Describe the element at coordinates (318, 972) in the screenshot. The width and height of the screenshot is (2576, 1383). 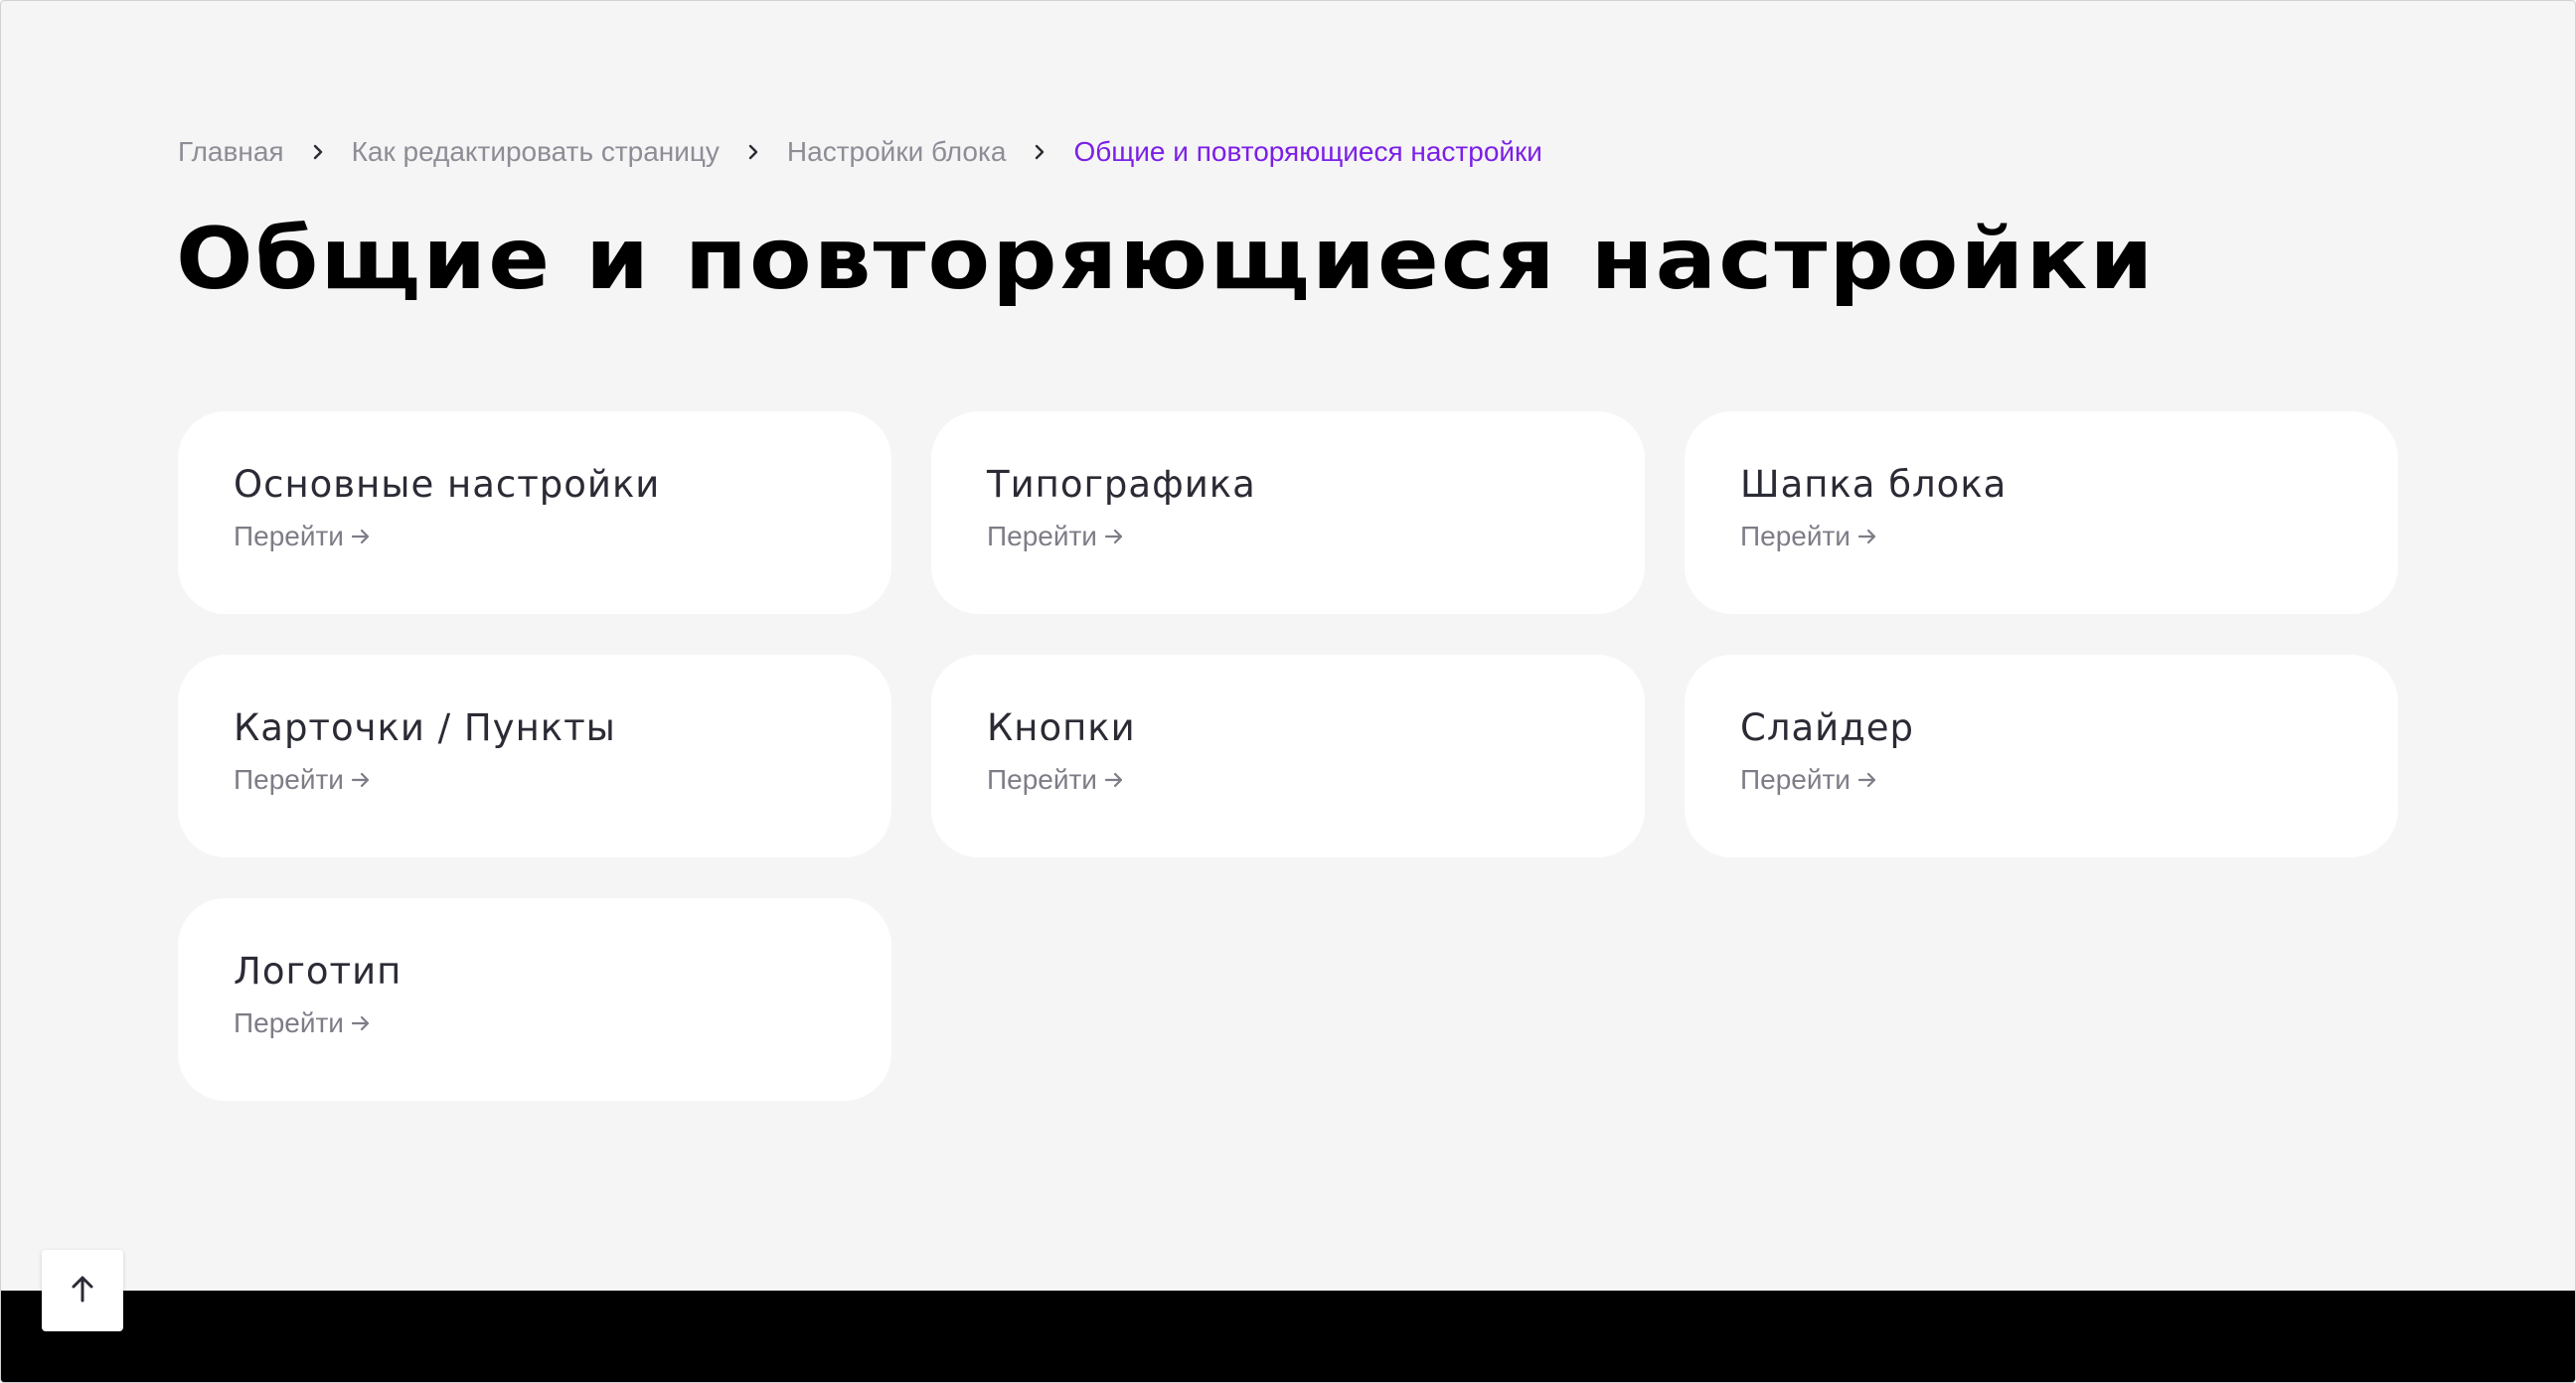
I see `card-title: Логотип` at that location.